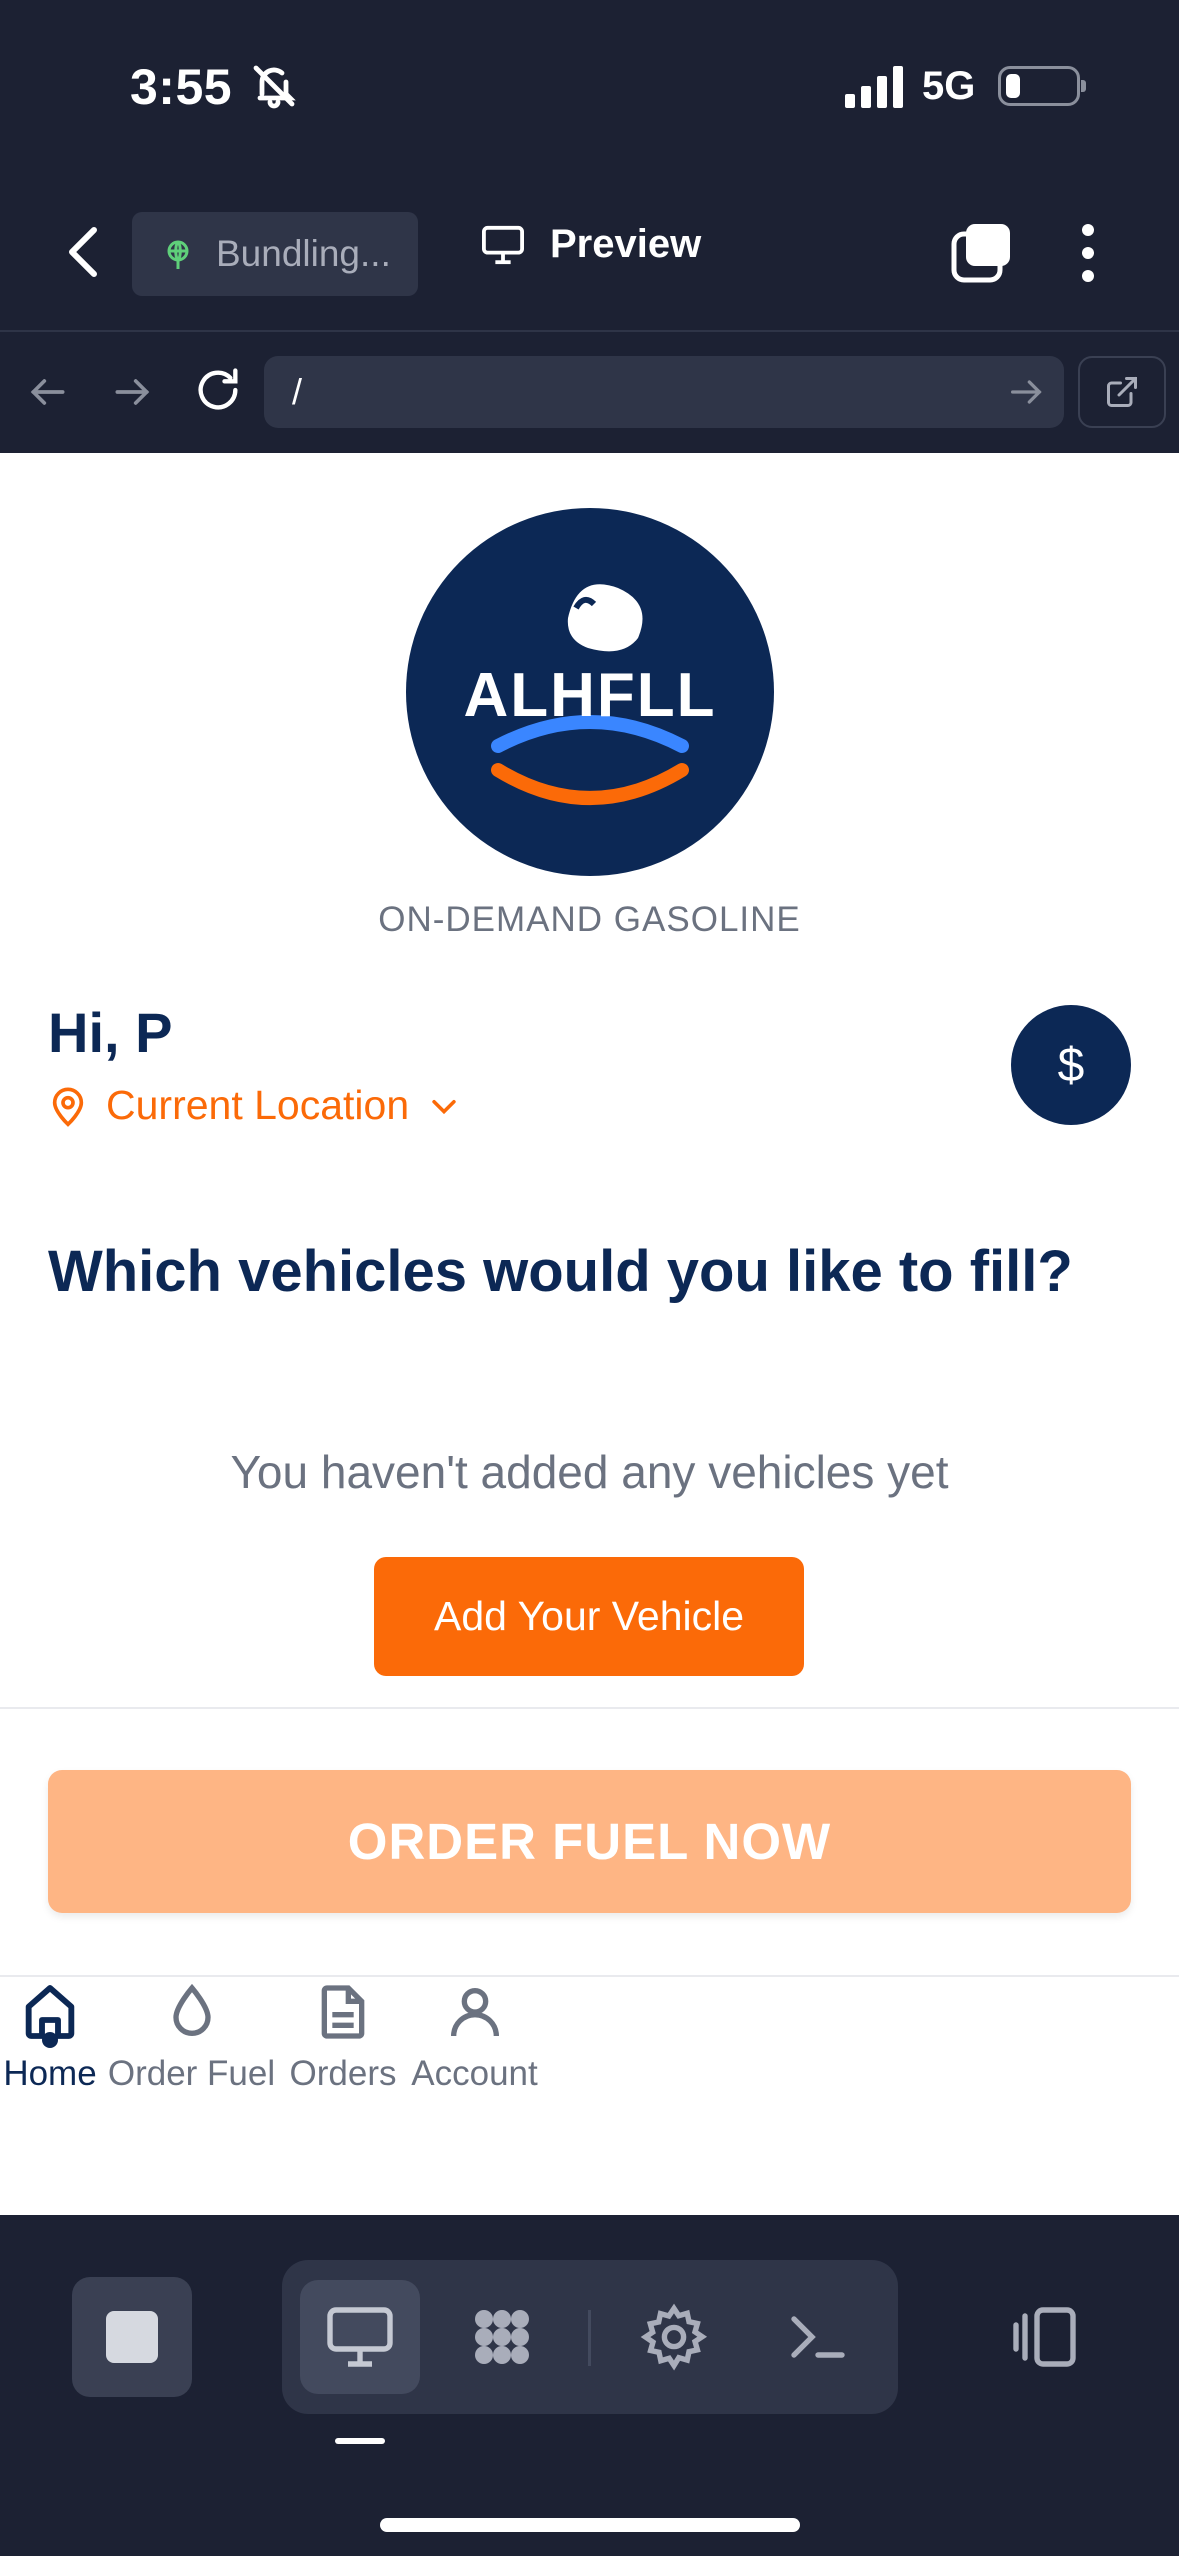  Describe the element at coordinates (1046, 2337) in the screenshot. I see `split-view-icon` at that location.